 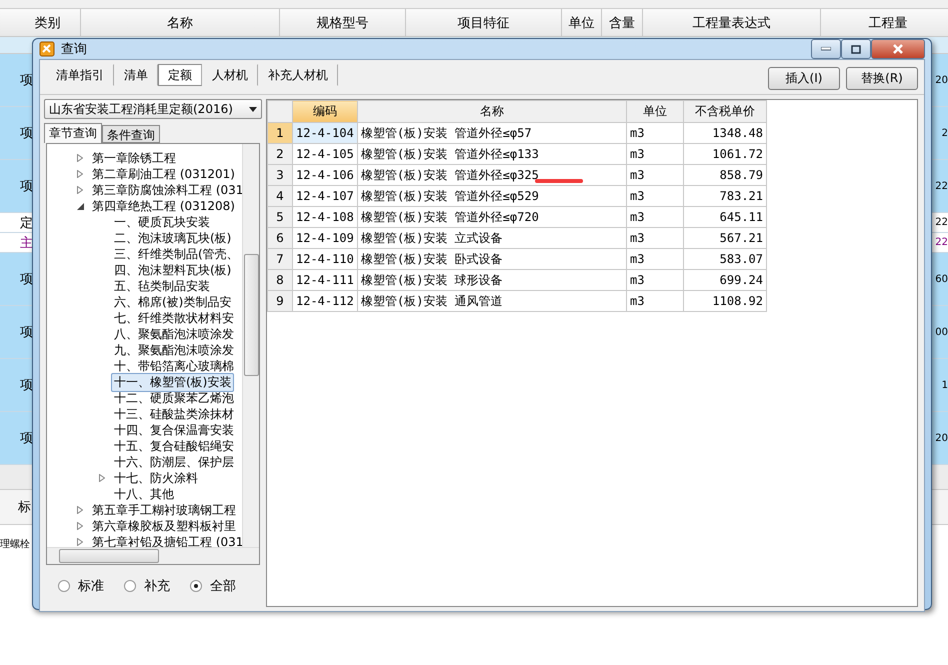 What do you see at coordinates (144, 494) in the screenshot?
I see `tree-item: 十八、其他` at bounding box center [144, 494].